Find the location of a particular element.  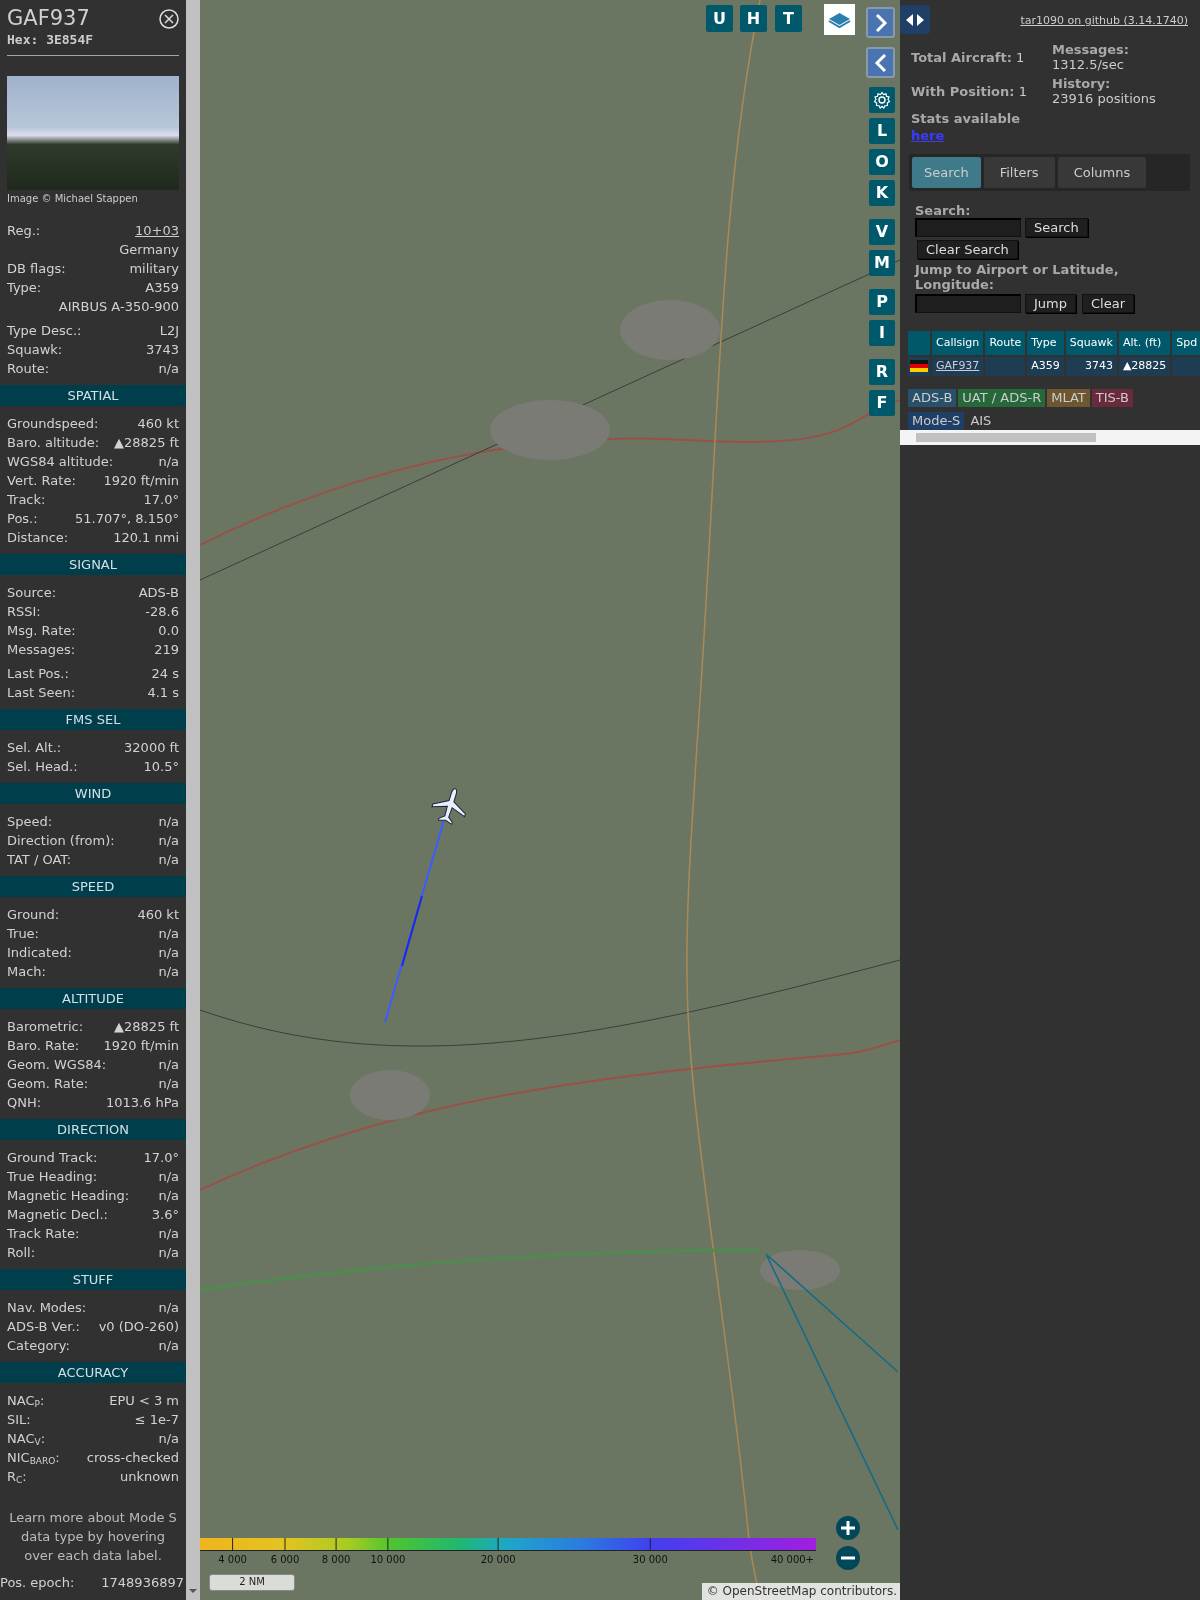

settings-icon is located at coordinates (882, 100).